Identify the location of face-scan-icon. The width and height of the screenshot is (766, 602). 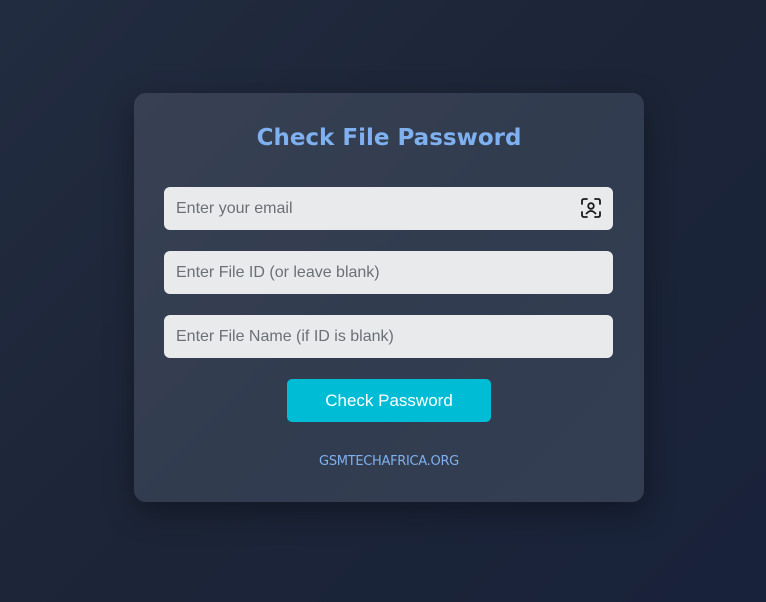
(591, 208).